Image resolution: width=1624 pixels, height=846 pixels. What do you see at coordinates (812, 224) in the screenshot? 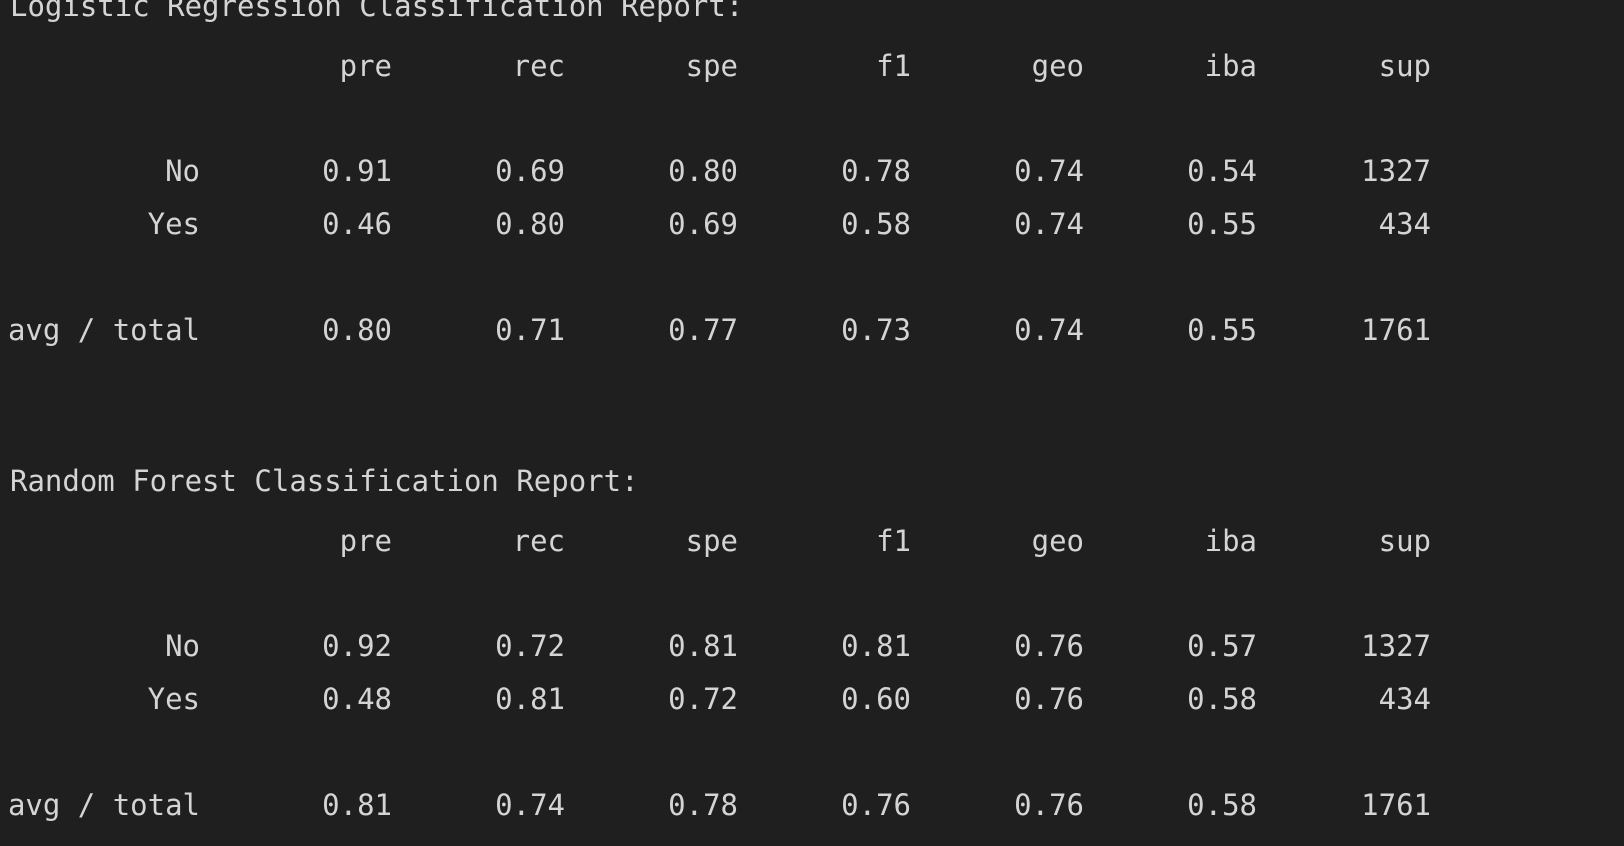
I see `table-row: Yes 0.46 0.80 0.69 0.58 0.74 0.55 434` at bounding box center [812, 224].